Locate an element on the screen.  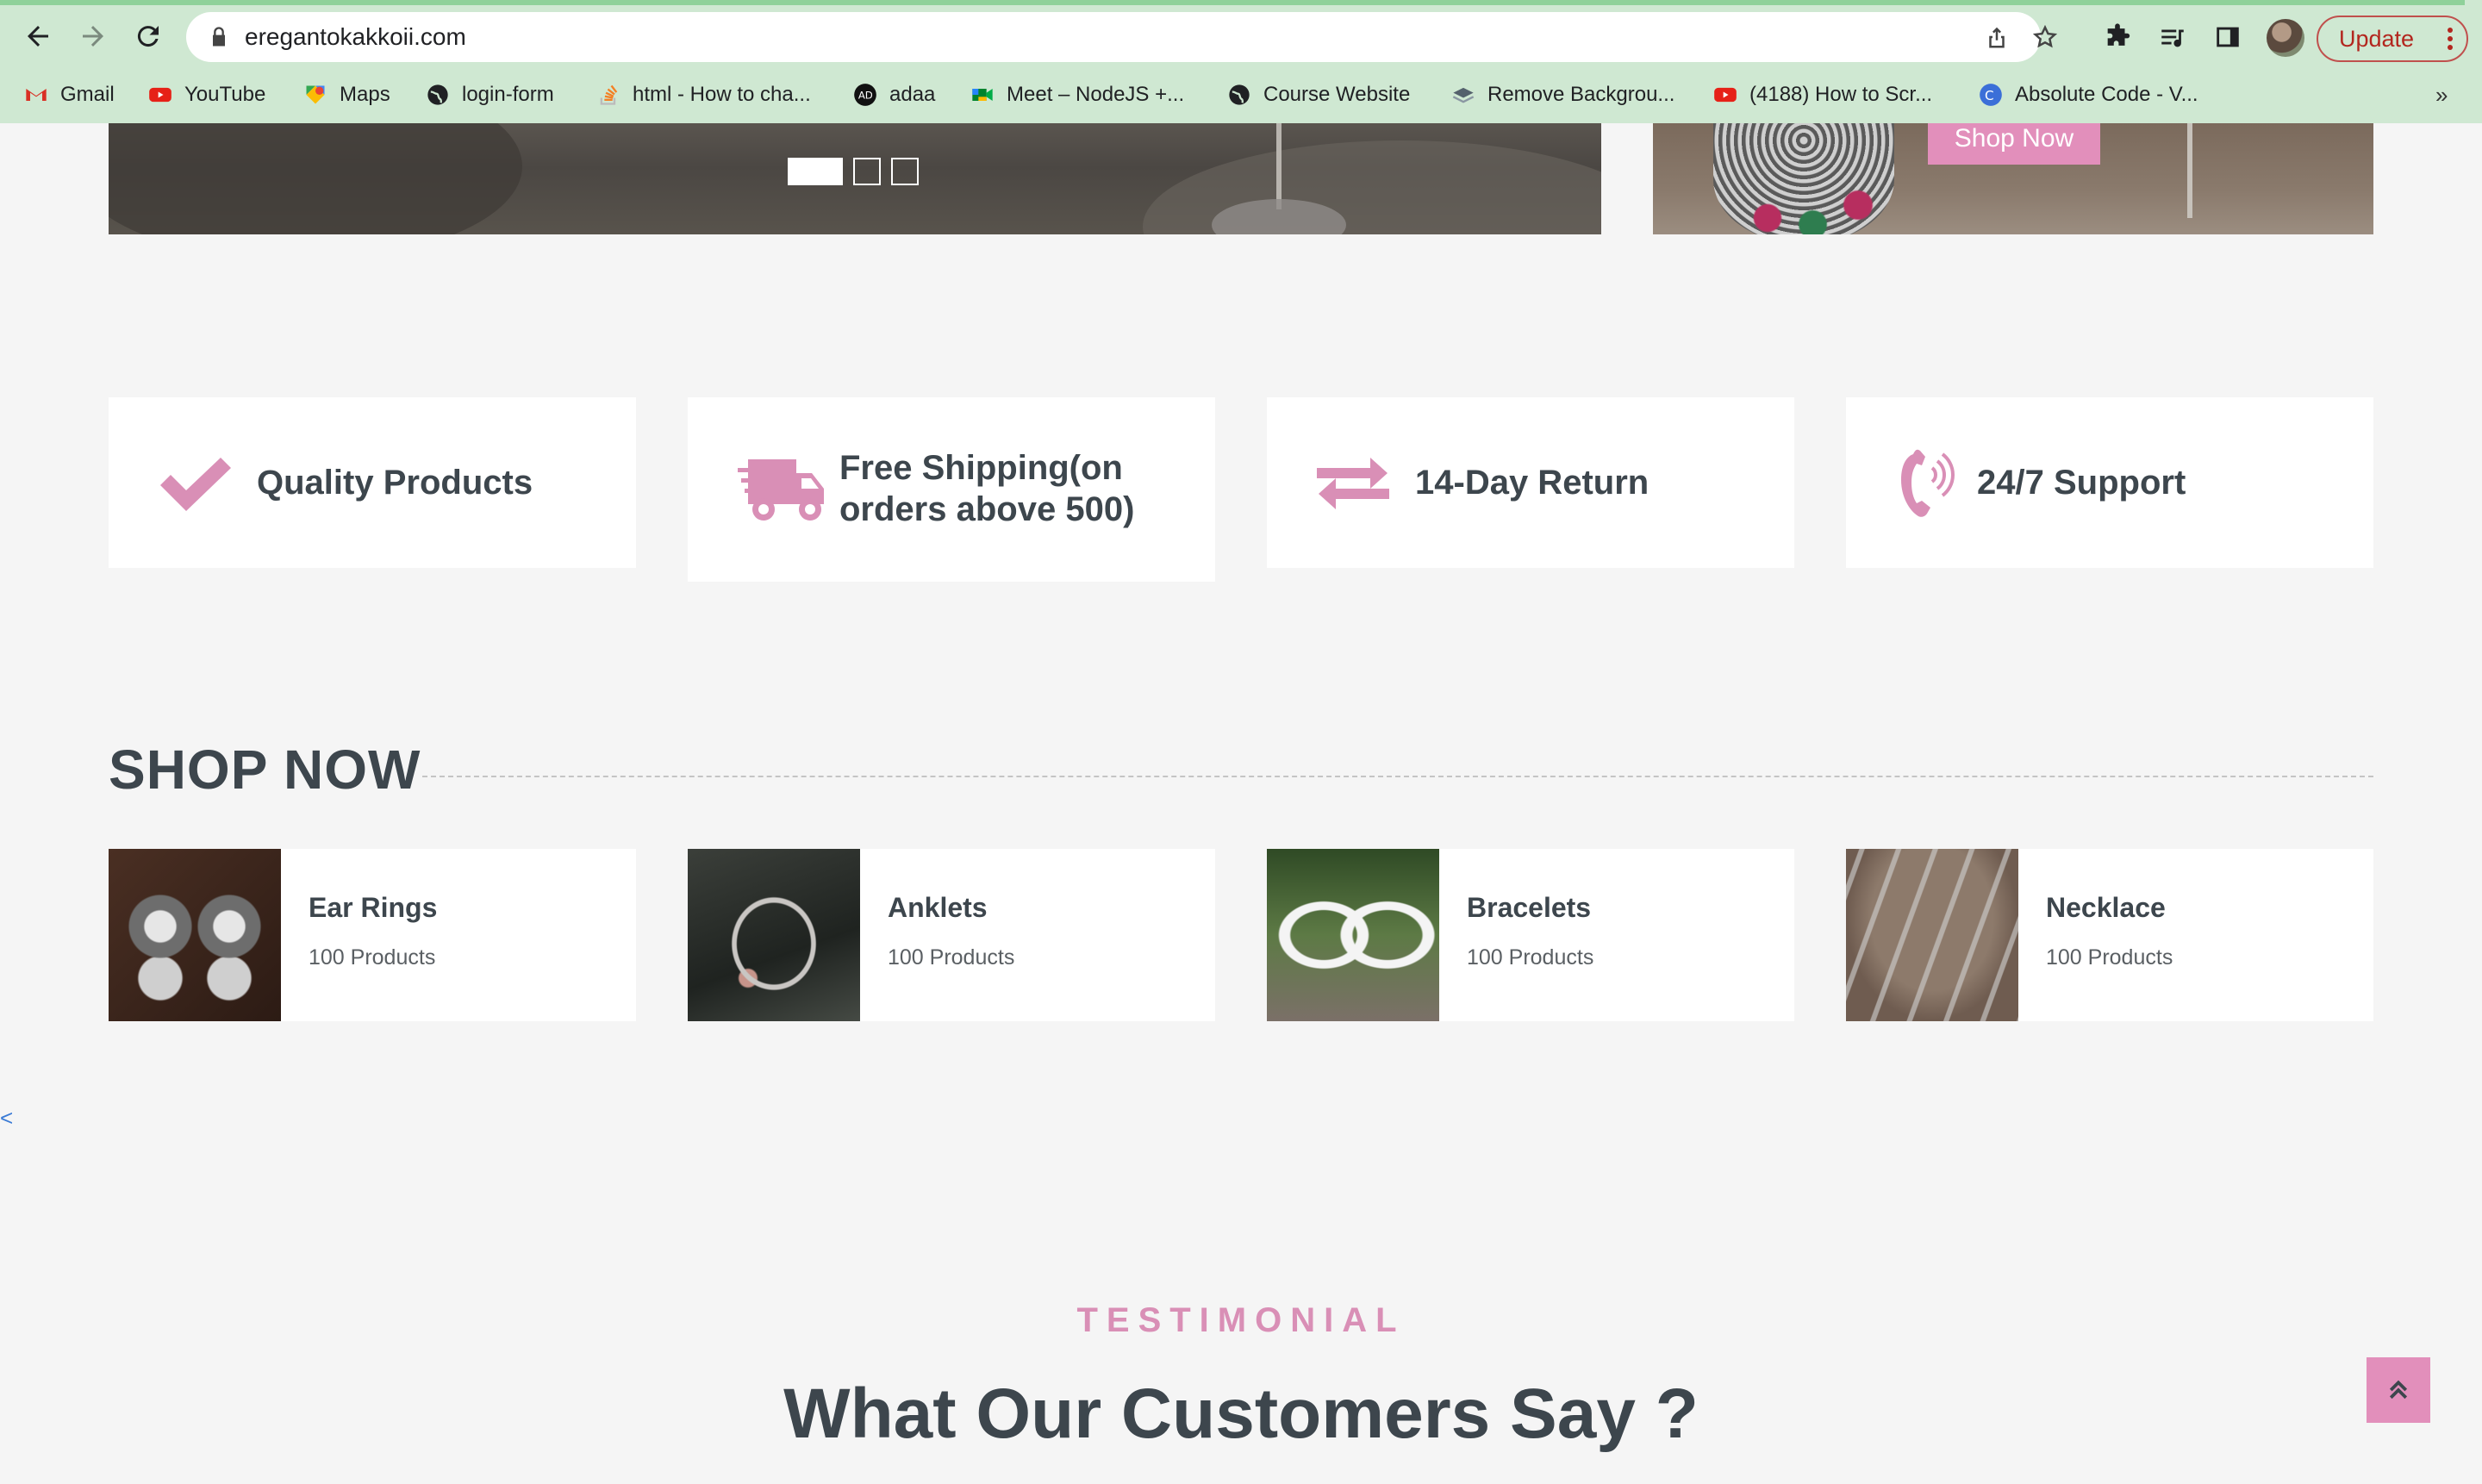
category-card-bracelets: Bracelets 100 Products is located at coordinates (1531, 935).